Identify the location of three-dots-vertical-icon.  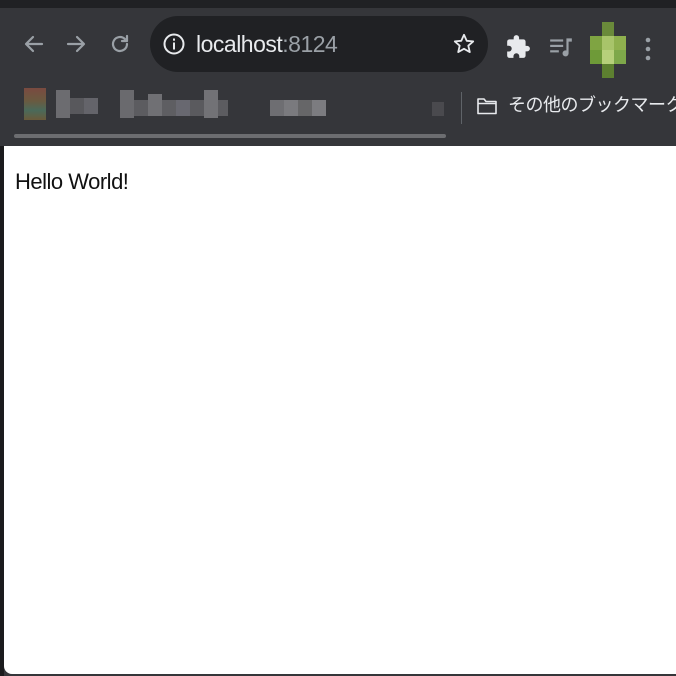
(648, 49).